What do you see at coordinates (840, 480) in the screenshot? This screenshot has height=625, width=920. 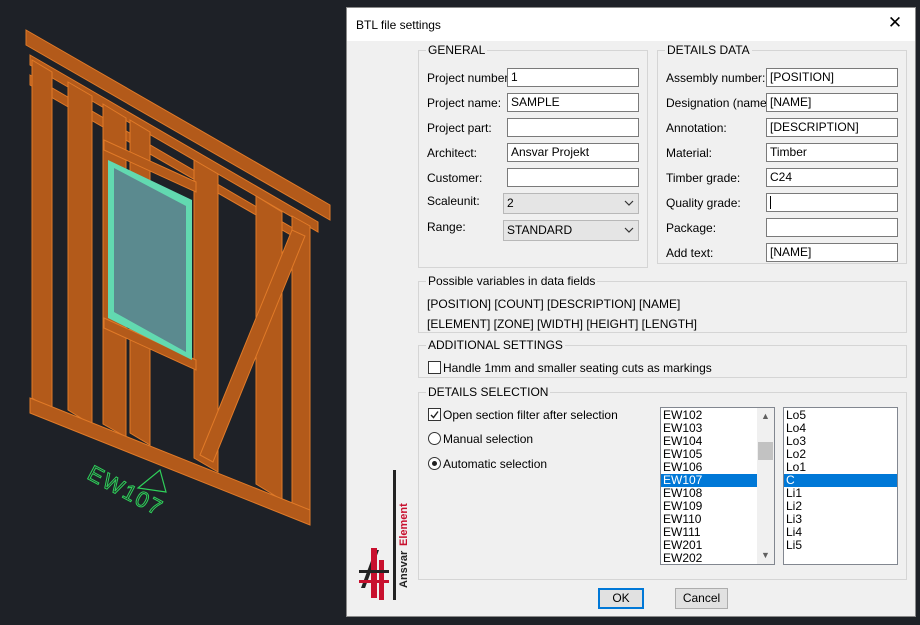 I see `layer-list-items: Lo5 Lo4 Lo3 Lo2 Lo1 C Li1 Li2 Li3 Li4 Li5` at bounding box center [840, 480].